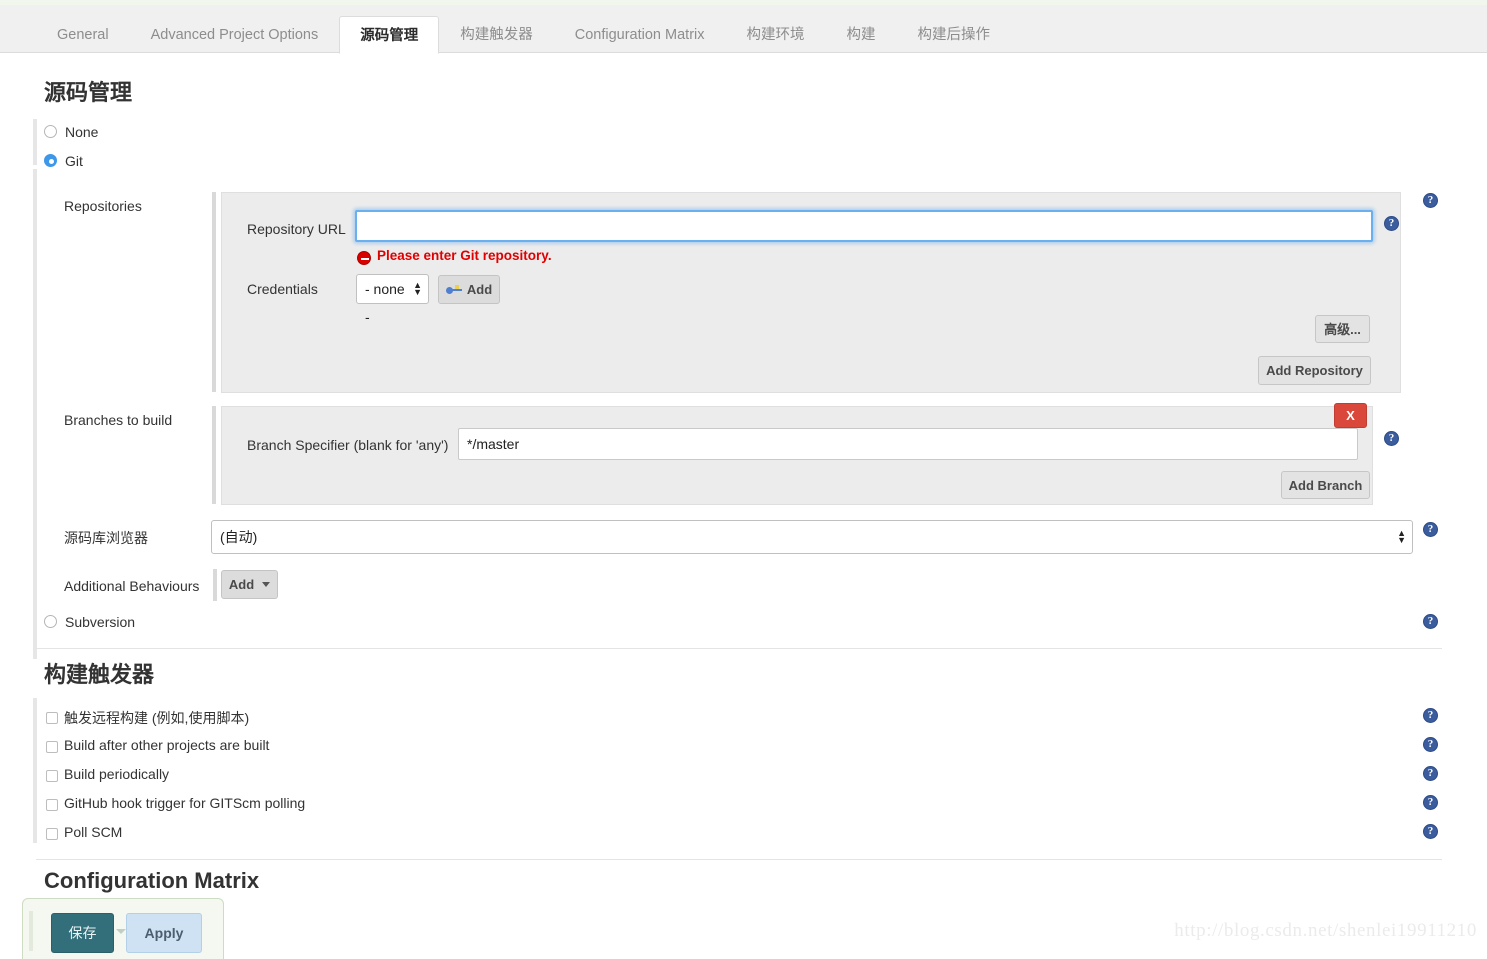 The image size is (1487, 959). I want to click on help-icon-repository-url: ?, so click(1391, 223).